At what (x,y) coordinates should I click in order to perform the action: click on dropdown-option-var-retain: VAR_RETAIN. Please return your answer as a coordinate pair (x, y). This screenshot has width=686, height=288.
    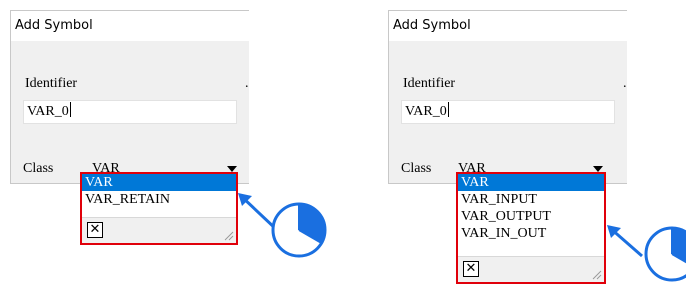
    Looking at the image, I should click on (159, 199).